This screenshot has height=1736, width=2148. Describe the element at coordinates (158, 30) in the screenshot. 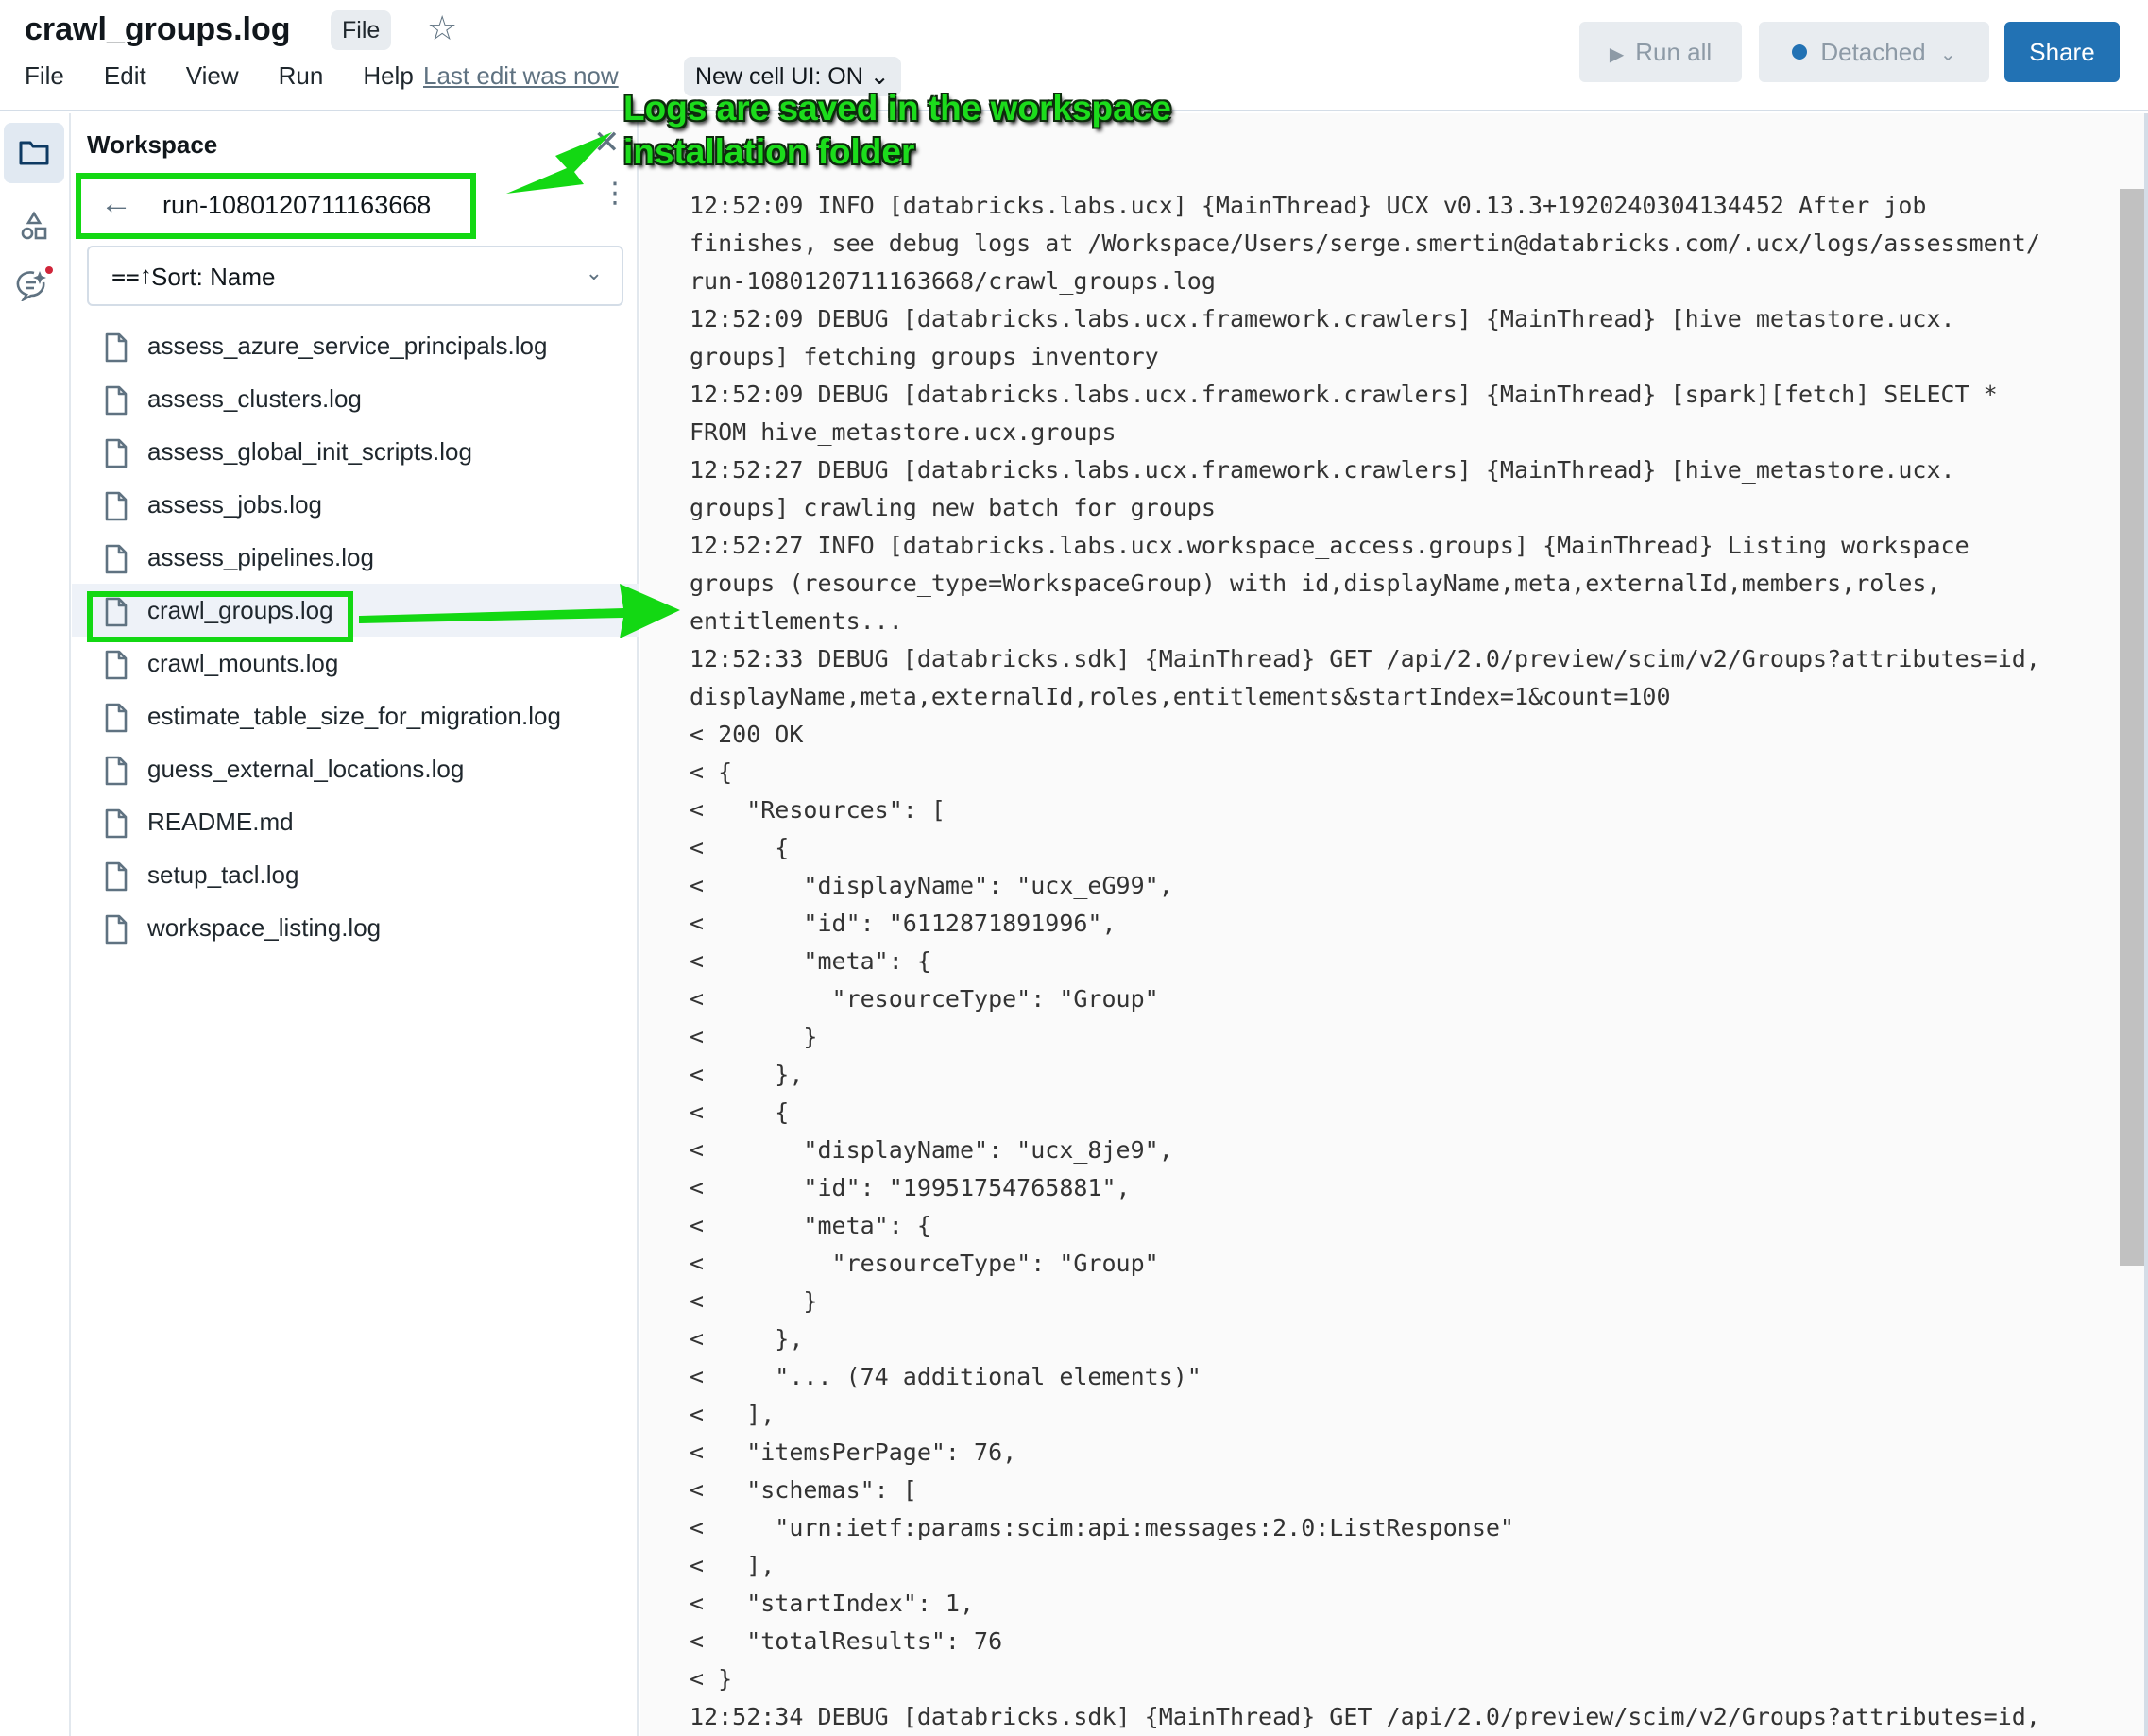

I see `file-title: crawl_groups.log` at that location.